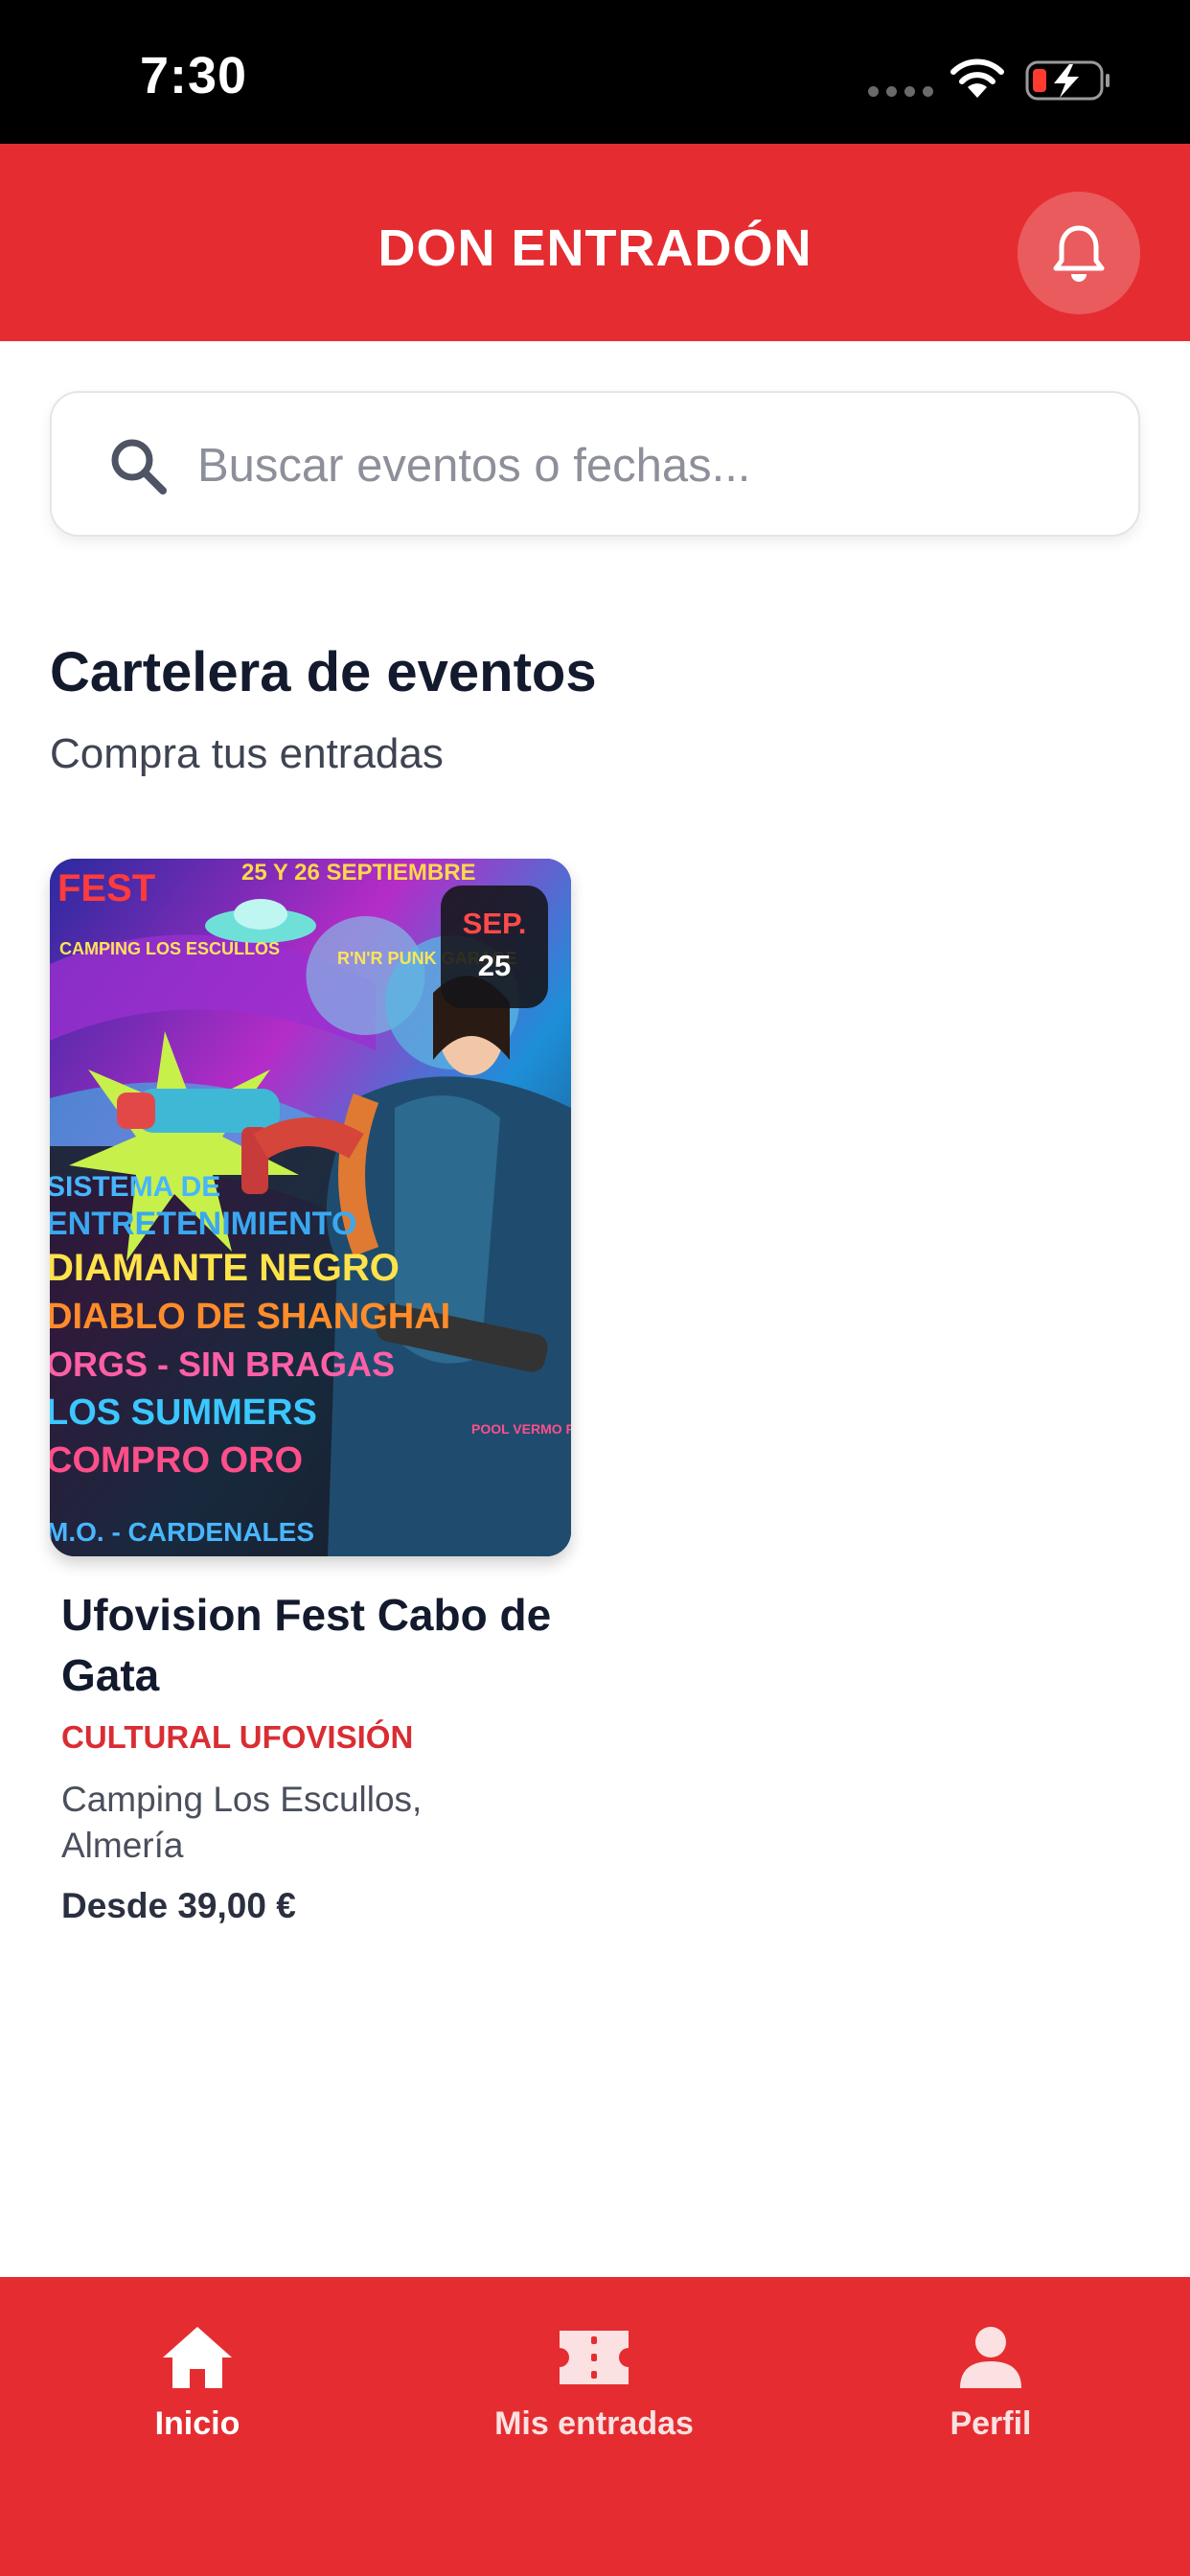 This screenshot has height=2576, width=1190. Describe the element at coordinates (203, 1224) in the screenshot. I see `svg-text: ENTRETENIMIENTO` at that location.